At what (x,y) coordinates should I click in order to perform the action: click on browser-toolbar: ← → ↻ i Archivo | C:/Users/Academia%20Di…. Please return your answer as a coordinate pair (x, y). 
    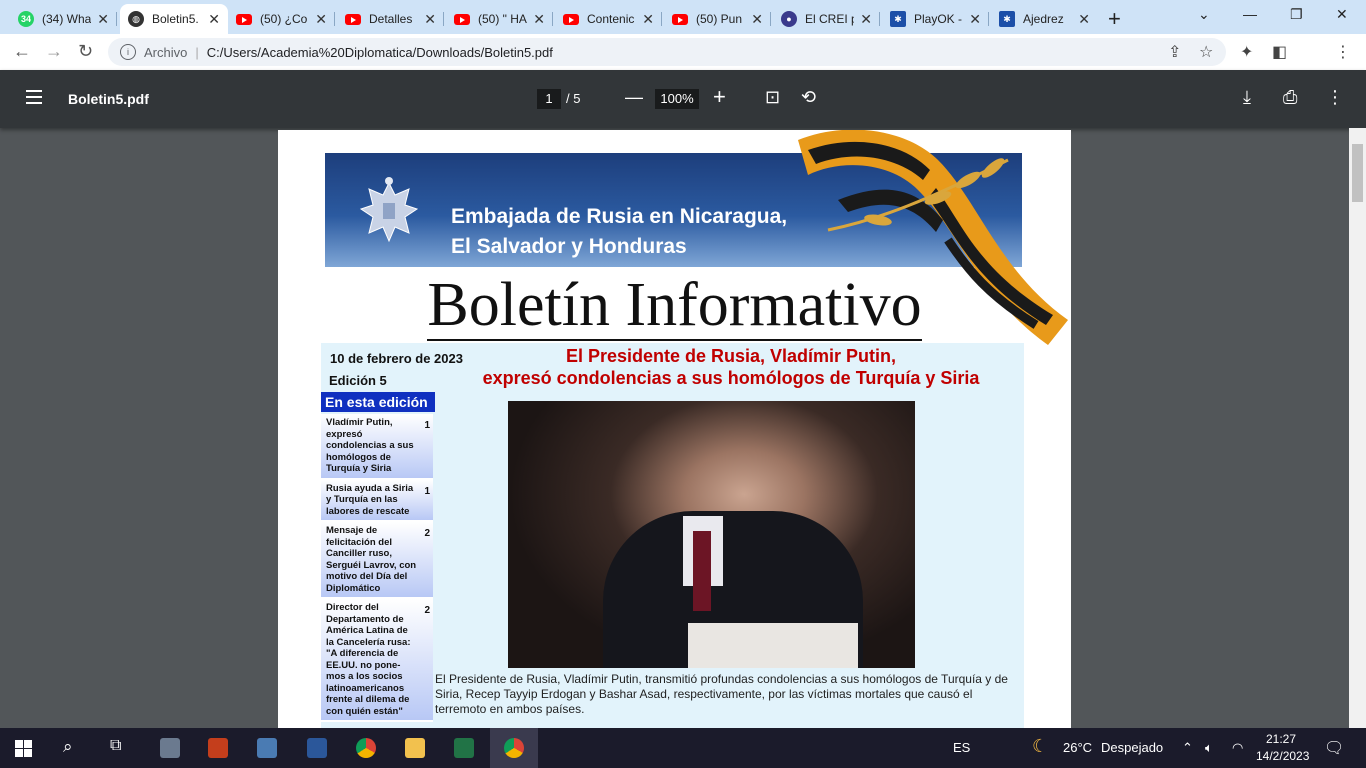
    Looking at the image, I should click on (683, 64).